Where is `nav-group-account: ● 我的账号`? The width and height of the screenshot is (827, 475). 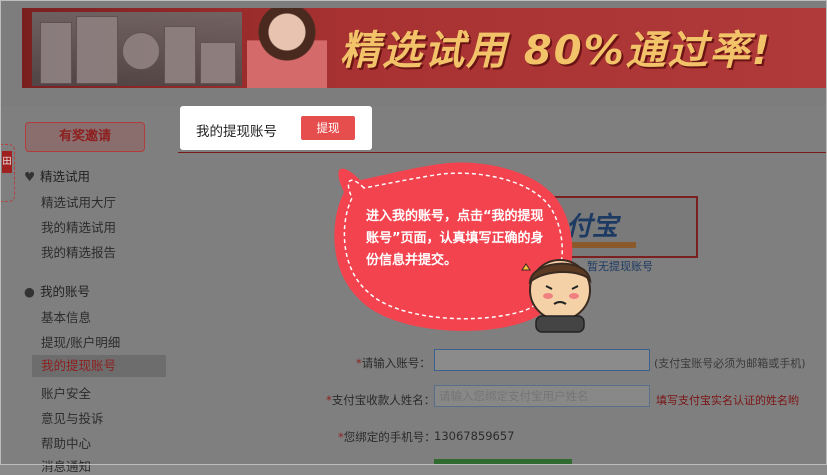 nav-group-account: ● 我的账号 is located at coordinates (57, 290).